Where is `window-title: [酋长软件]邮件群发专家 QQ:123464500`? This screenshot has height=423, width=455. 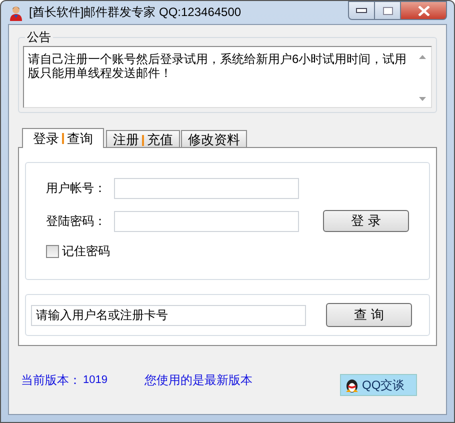 window-title: [酋长软件]邮件群发专家 QQ:123464500 is located at coordinates (135, 12).